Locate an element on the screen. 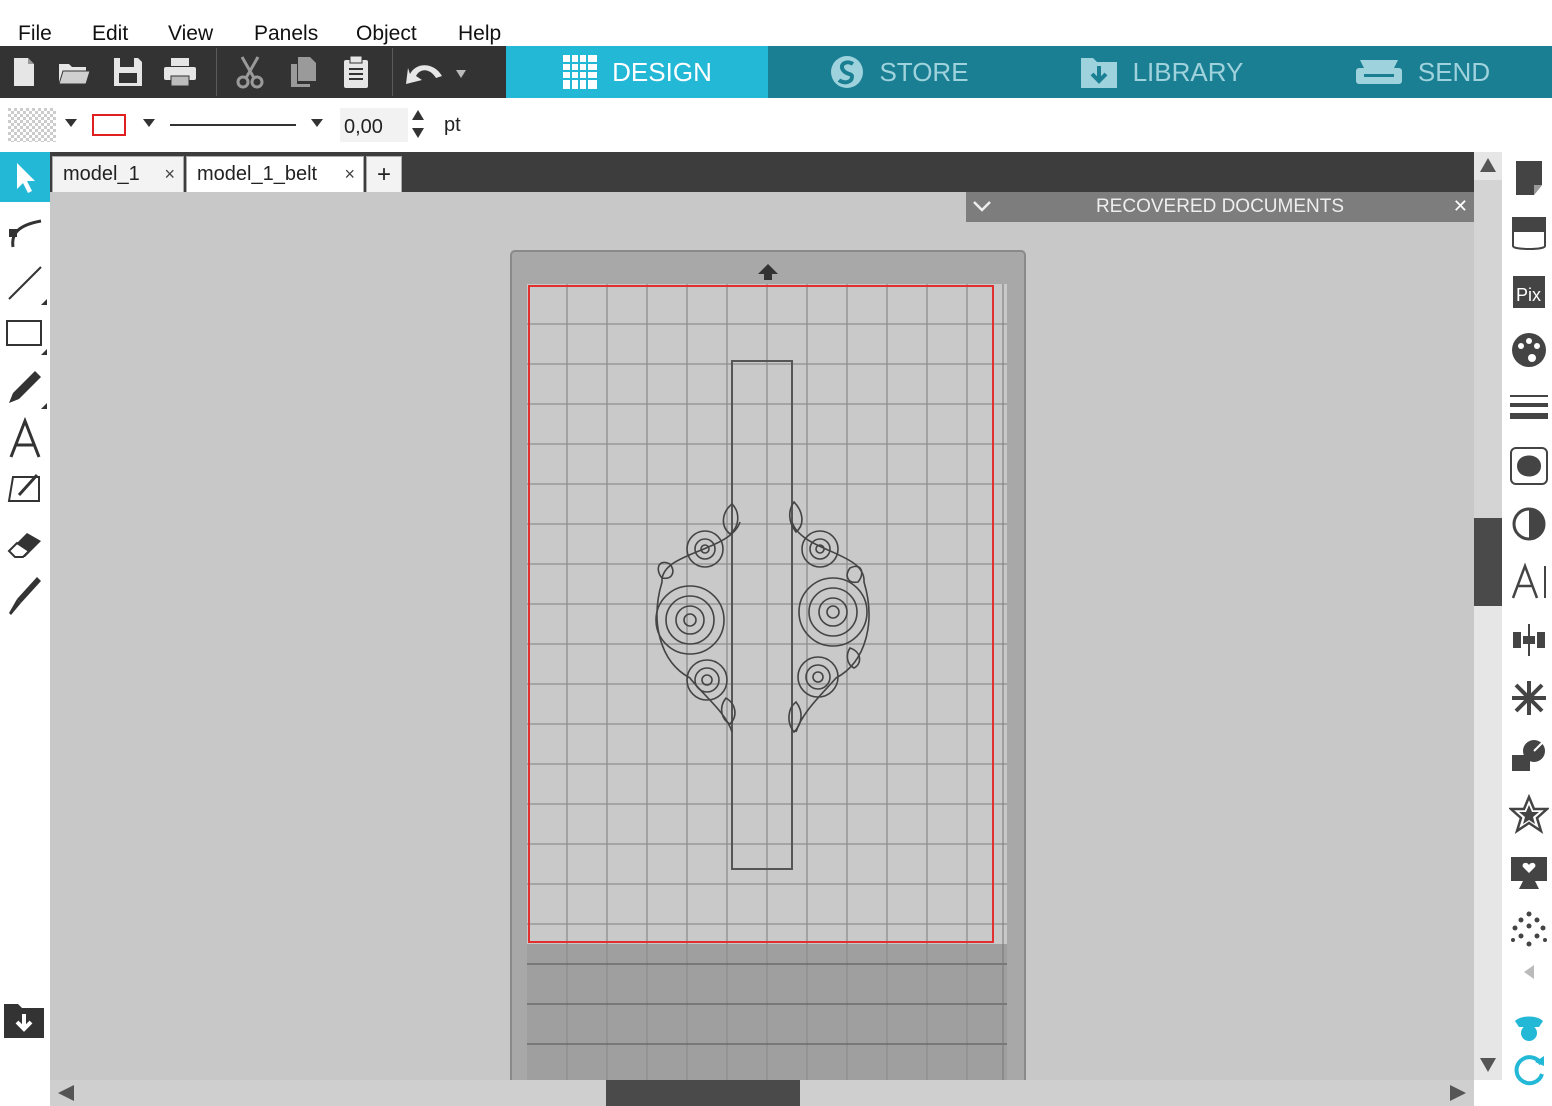 This screenshot has width=1552, height=1106. library-icon is located at coordinates (1098, 73).